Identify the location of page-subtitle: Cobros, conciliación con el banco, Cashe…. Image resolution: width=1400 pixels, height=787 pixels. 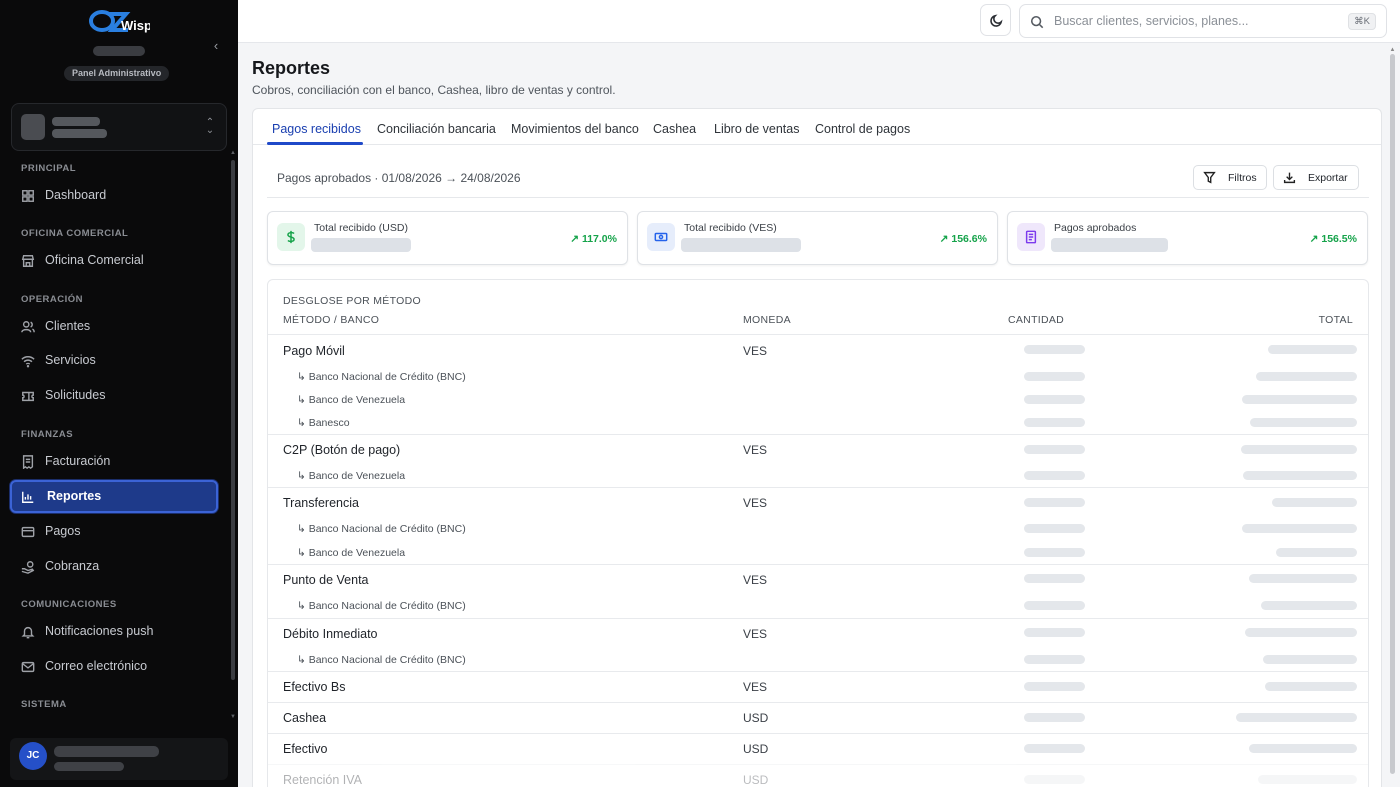
(434, 90).